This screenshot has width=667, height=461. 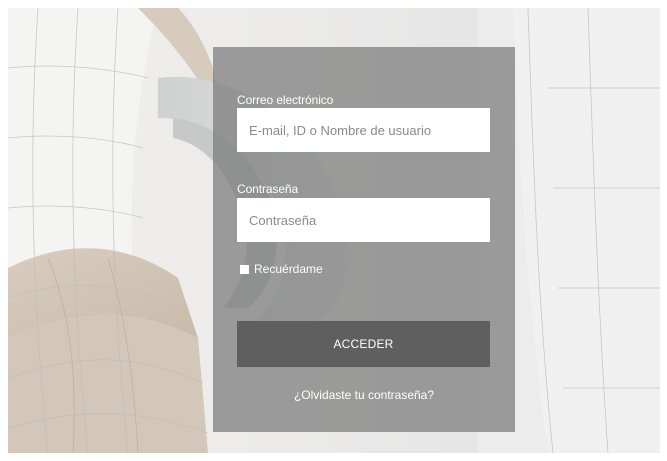 I want to click on forgot-password-link: ¿Olvidaste tu contraseña?, so click(x=364, y=395).